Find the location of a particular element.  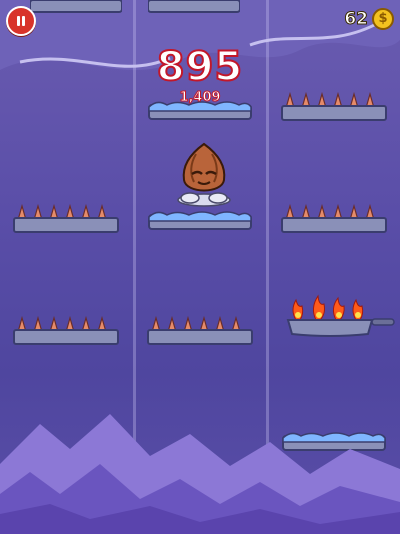

coconut-character is located at coordinates (204, 174).